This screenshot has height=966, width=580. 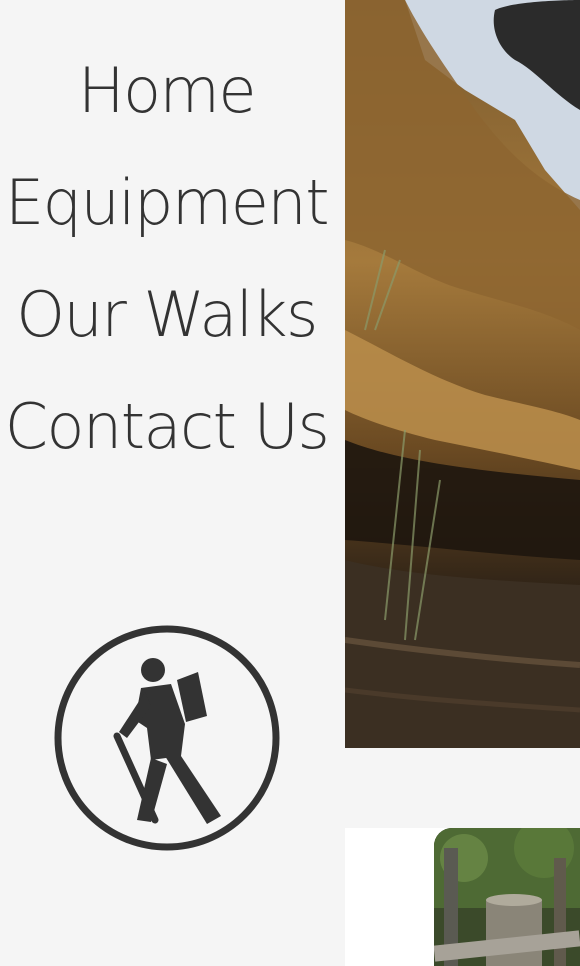 What do you see at coordinates (462, 788) in the screenshot?
I see `section-gap` at bounding box center [462, 788].